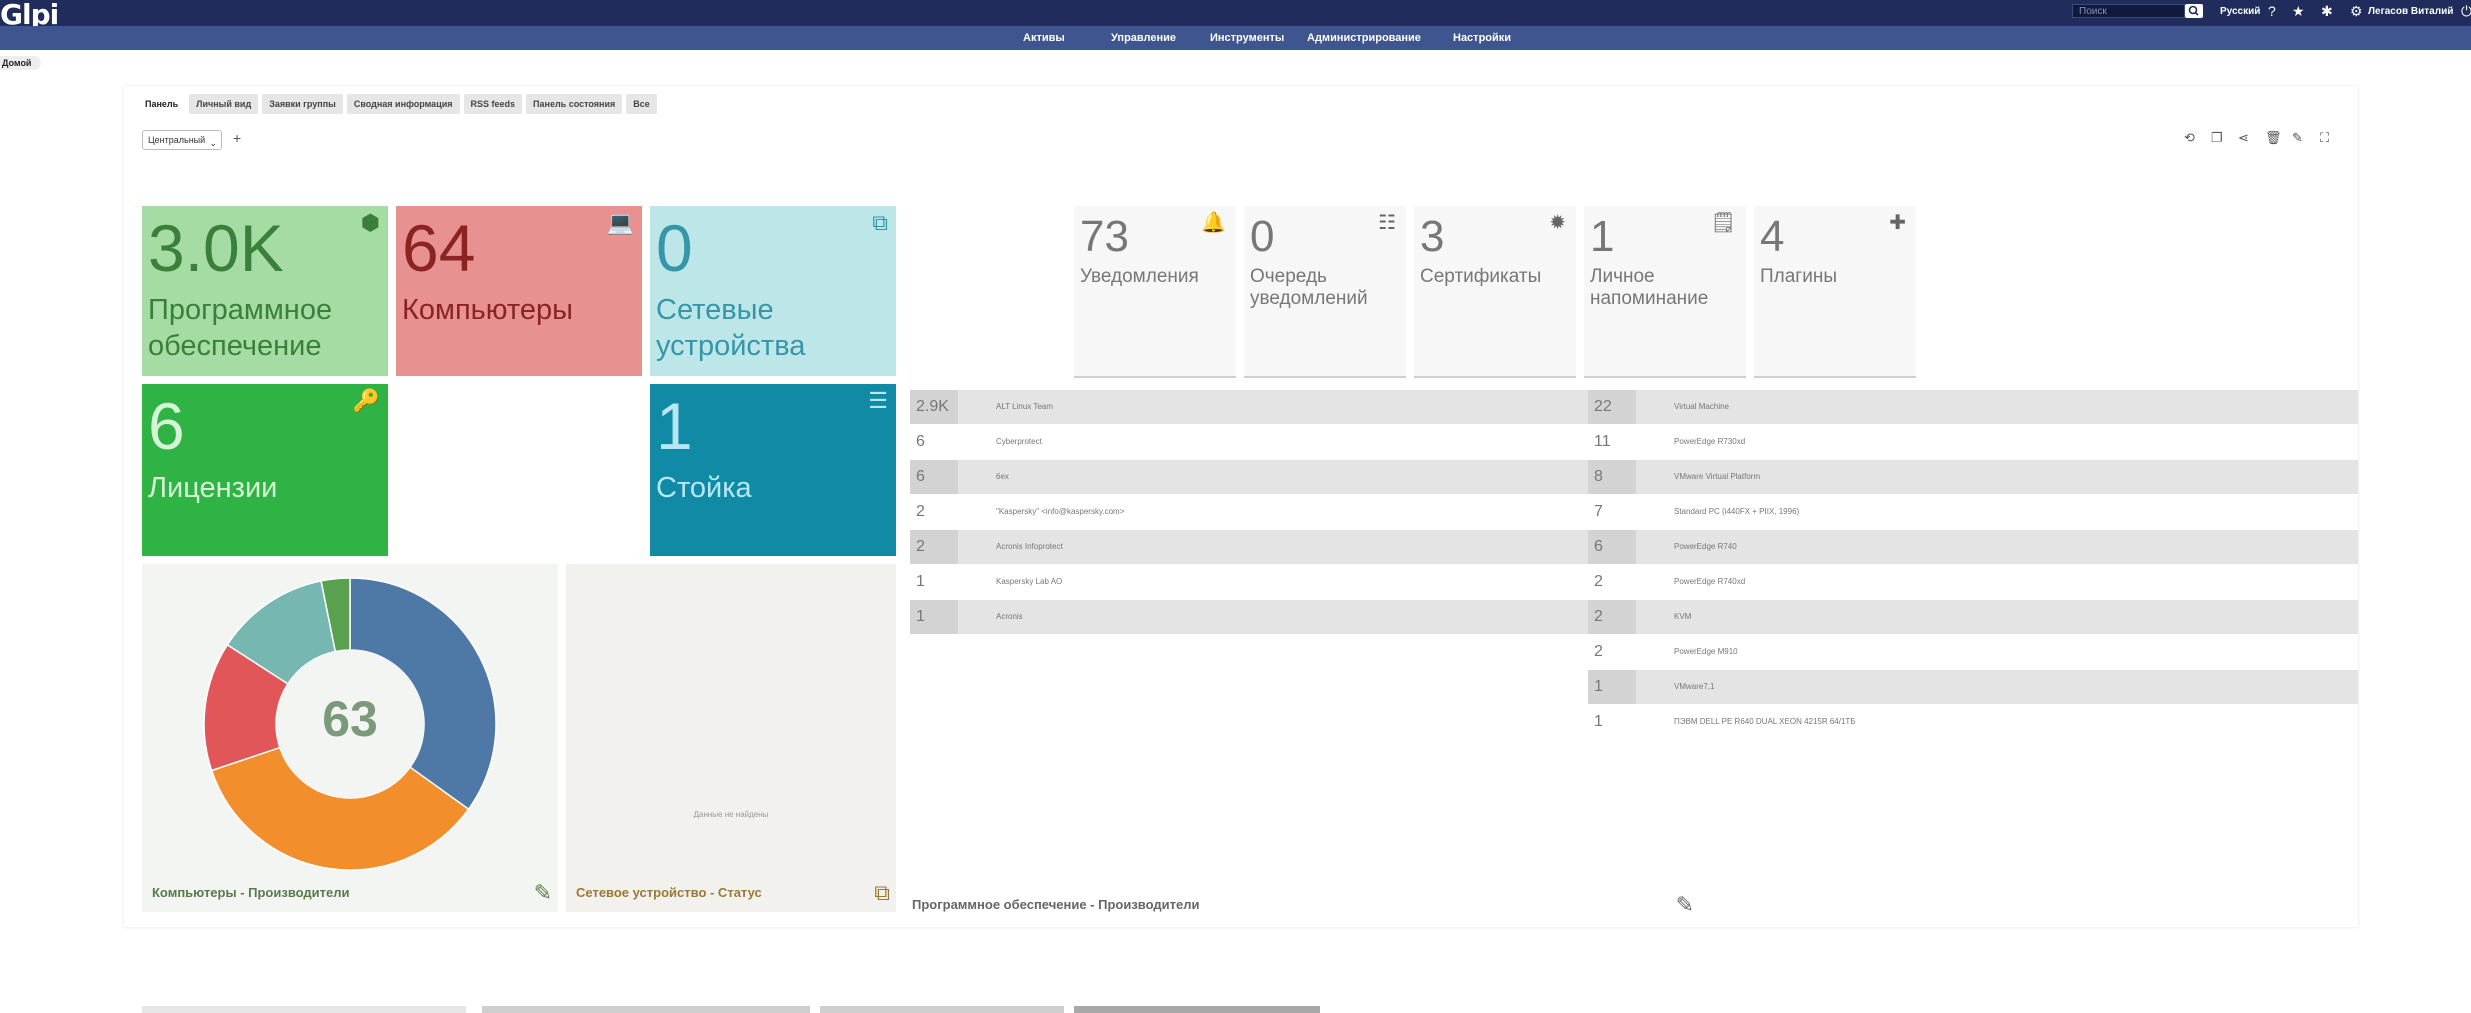 Image resolution: width=2471 pixels, height=1013 pixels. I want to click on list-item-name: PowerEdge R730xd, so click(1710, 441).